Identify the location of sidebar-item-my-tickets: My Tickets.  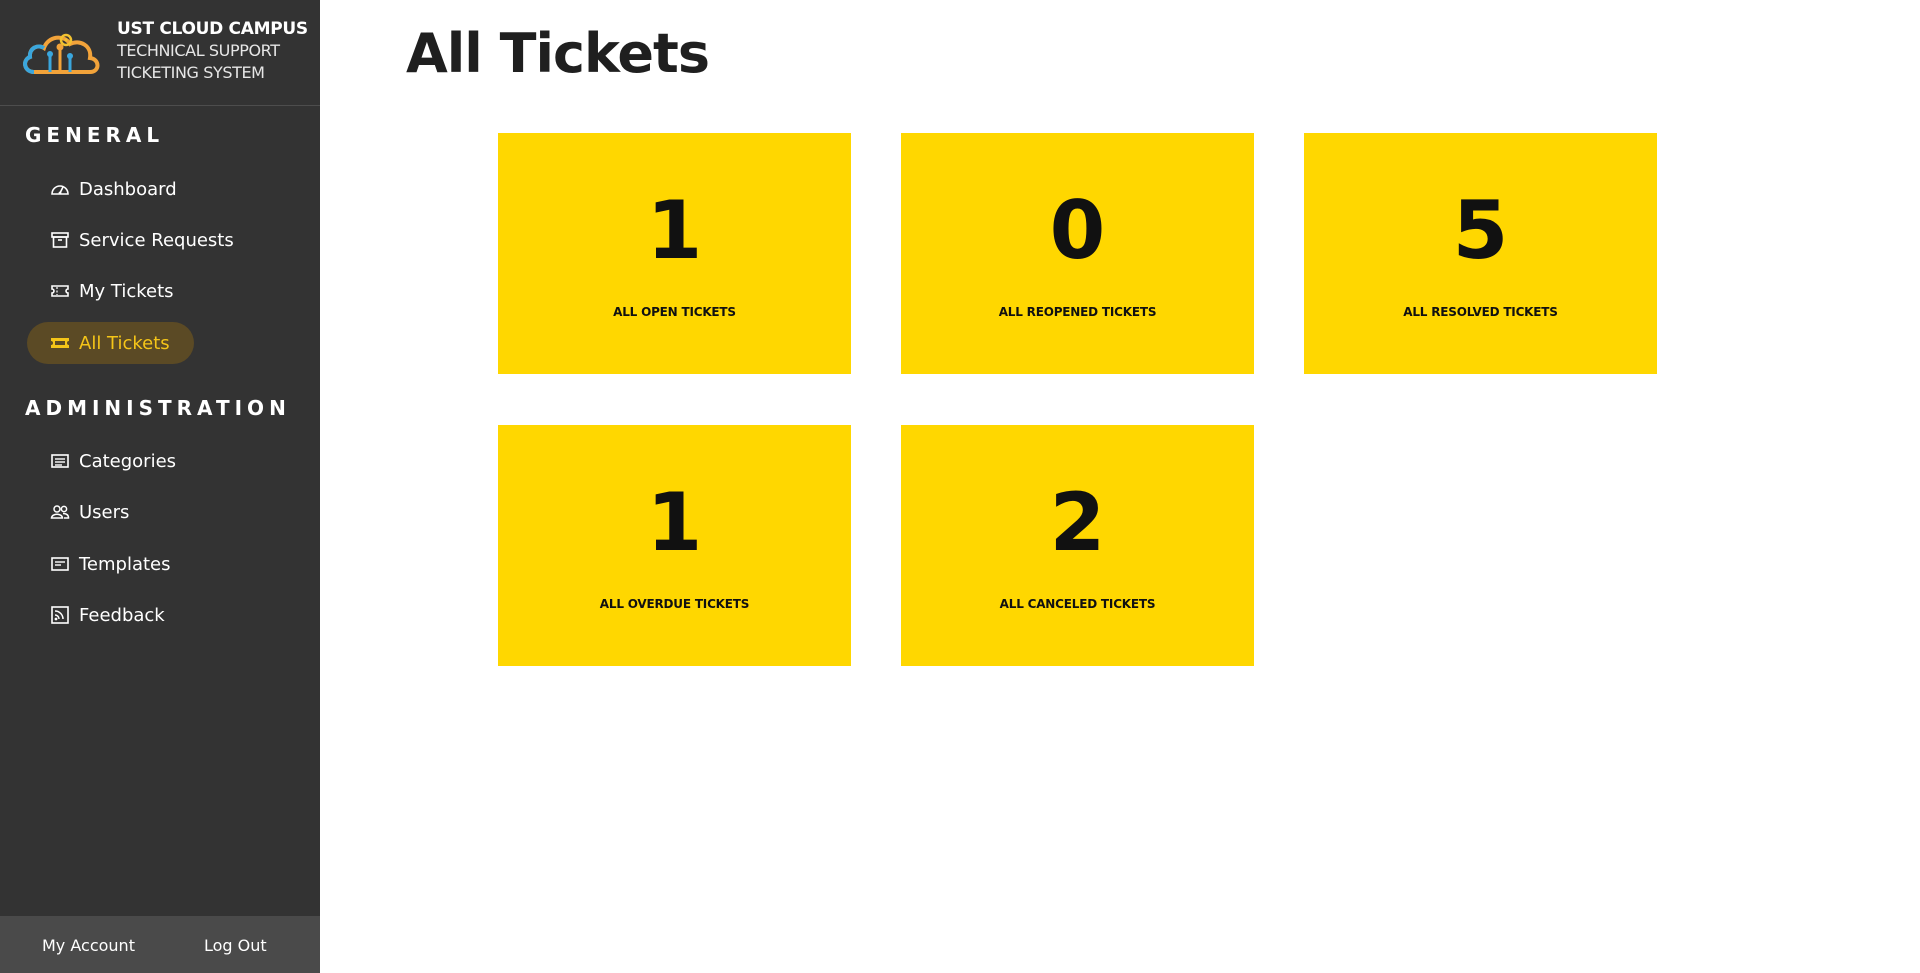
(112, 291).